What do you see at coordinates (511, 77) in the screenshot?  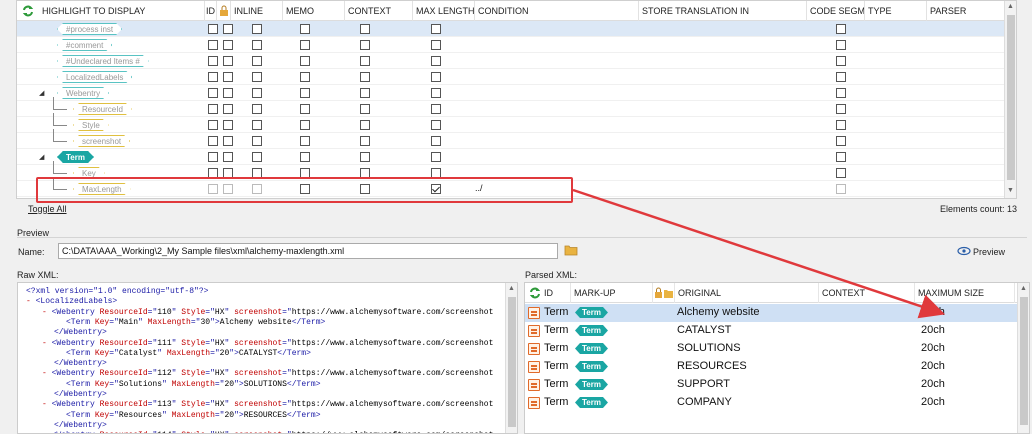 I see `grid-row: LocalizedLabels` at bounding box center [511, 77].